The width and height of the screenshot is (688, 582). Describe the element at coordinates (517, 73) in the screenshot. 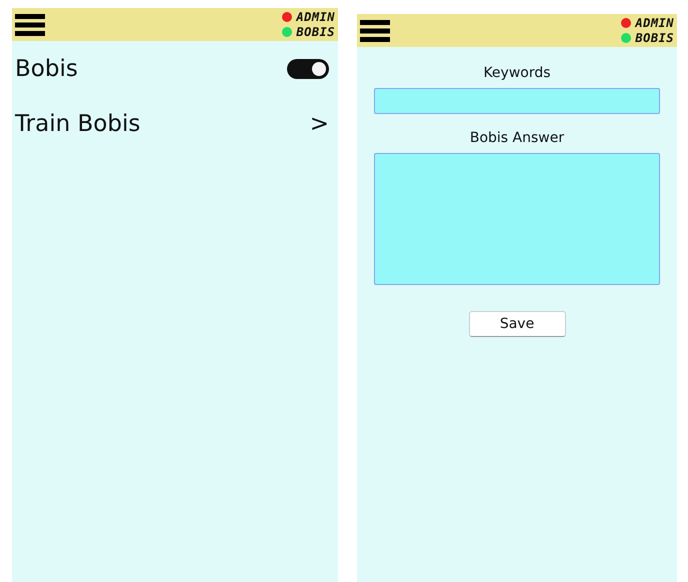

I see `field-label: Keywords` at that location.